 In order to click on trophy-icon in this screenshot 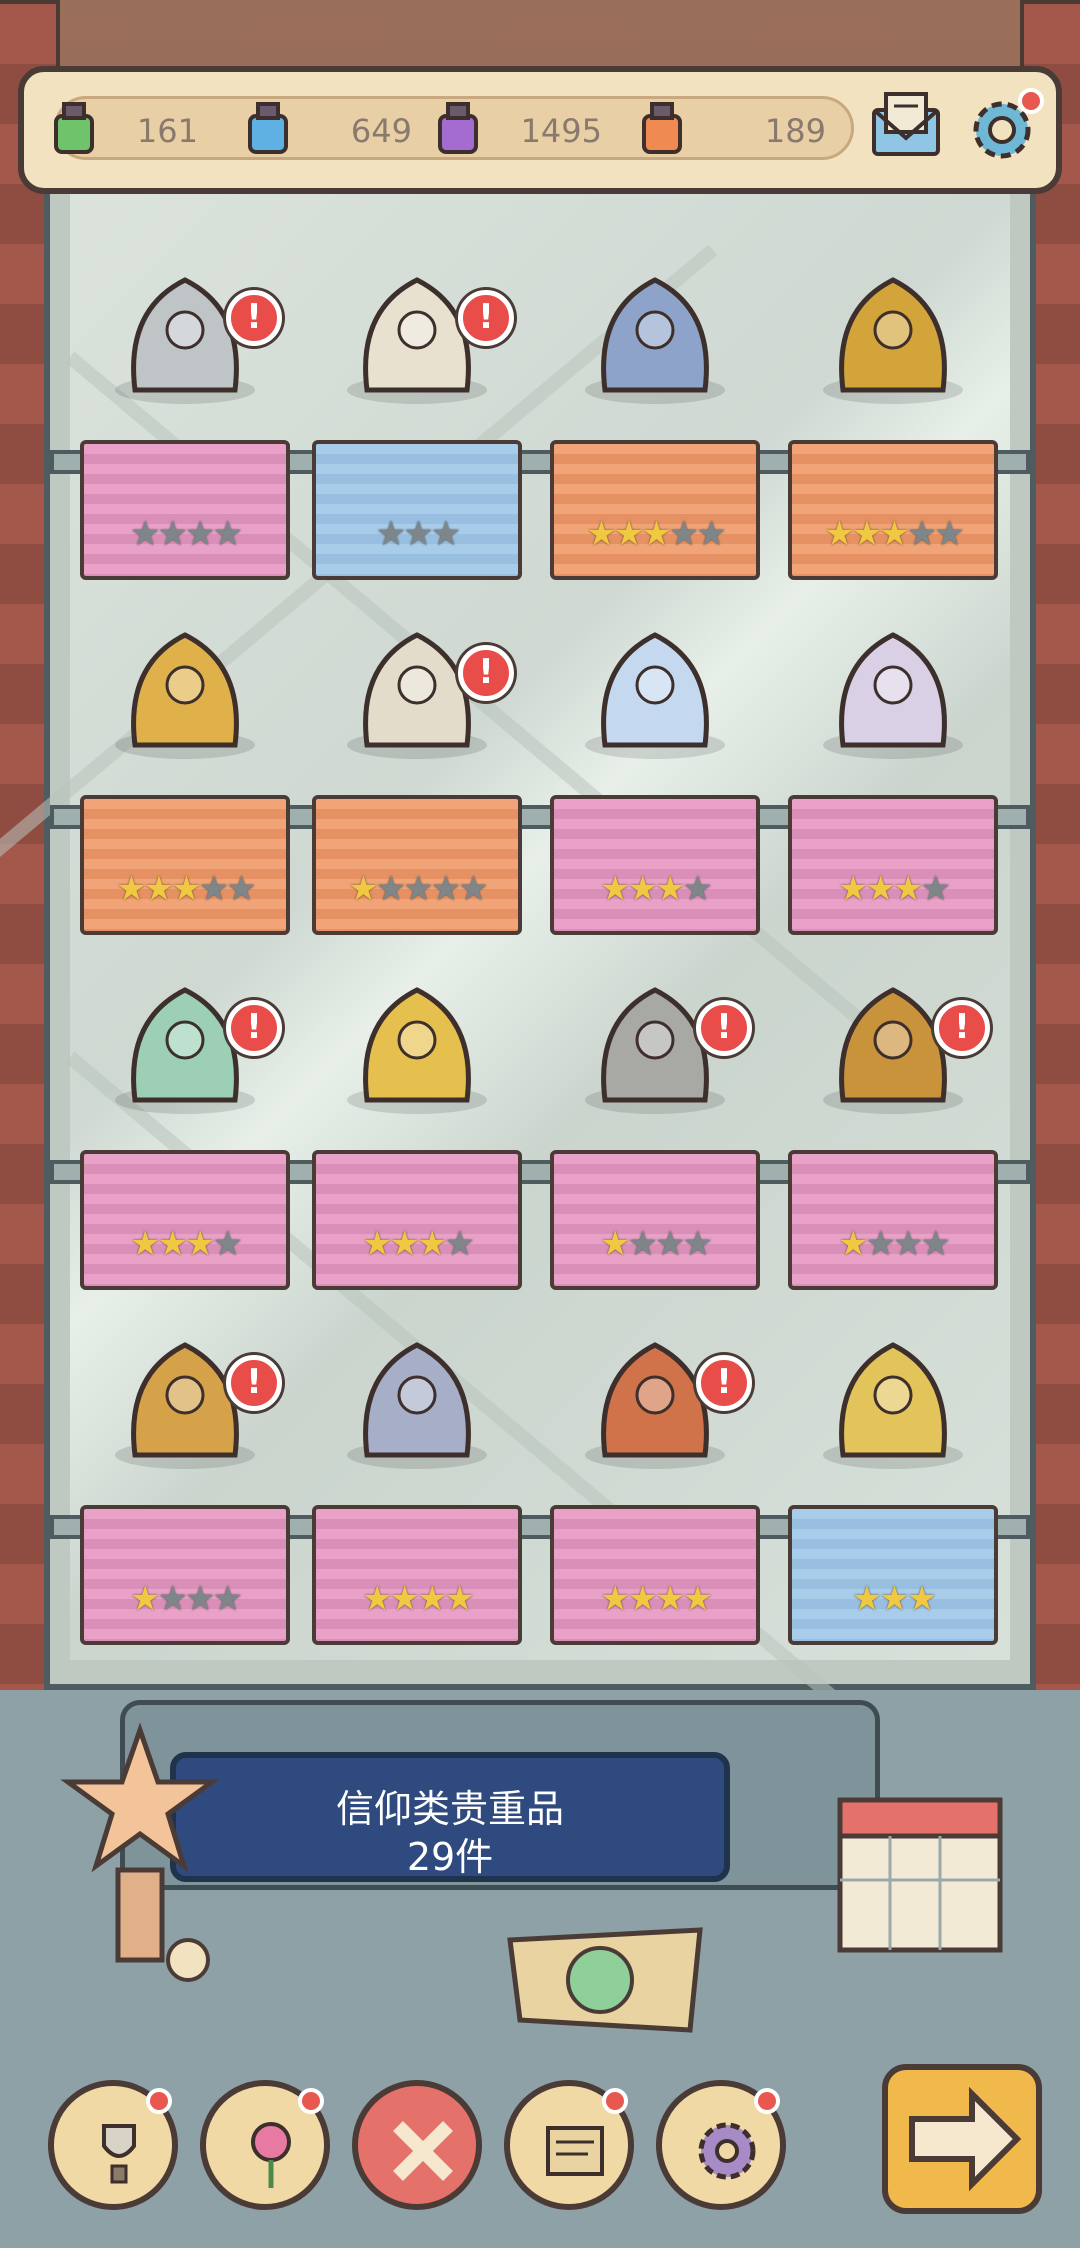, I will do `click(119, 2154)`.